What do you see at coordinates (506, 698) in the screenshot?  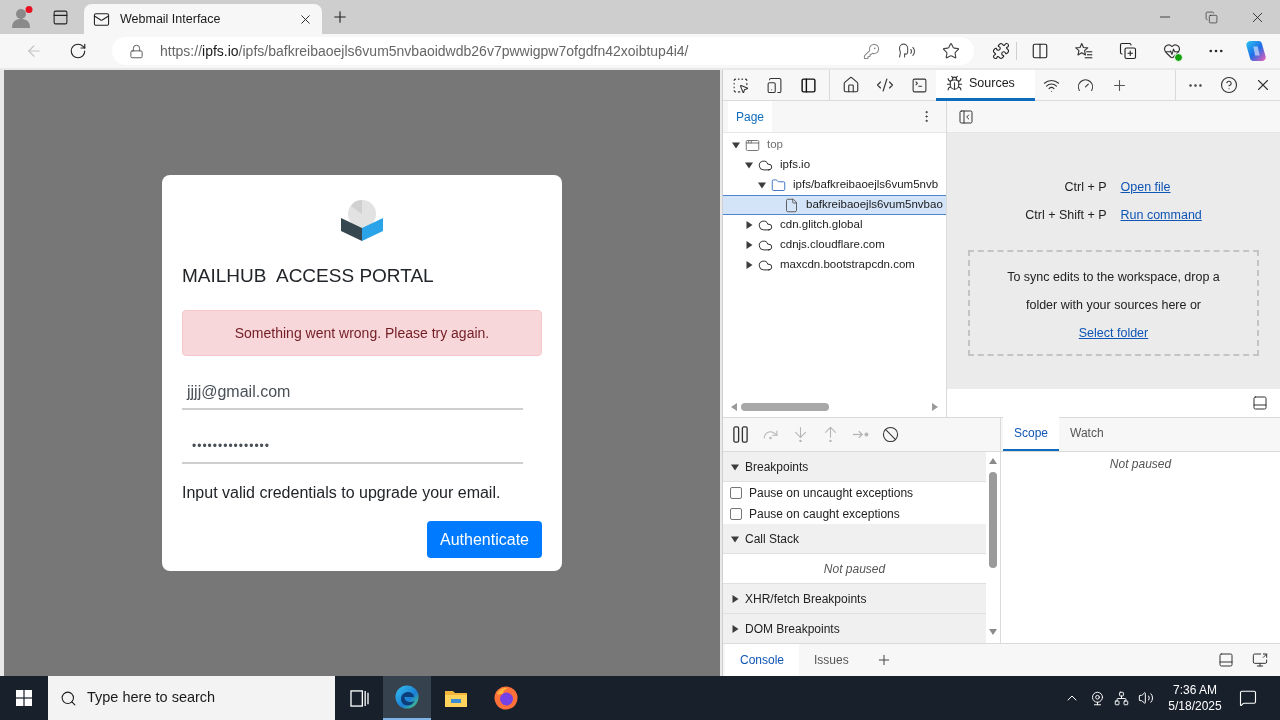 I see `browser-globe-icon` at bounding box center [506, 698].